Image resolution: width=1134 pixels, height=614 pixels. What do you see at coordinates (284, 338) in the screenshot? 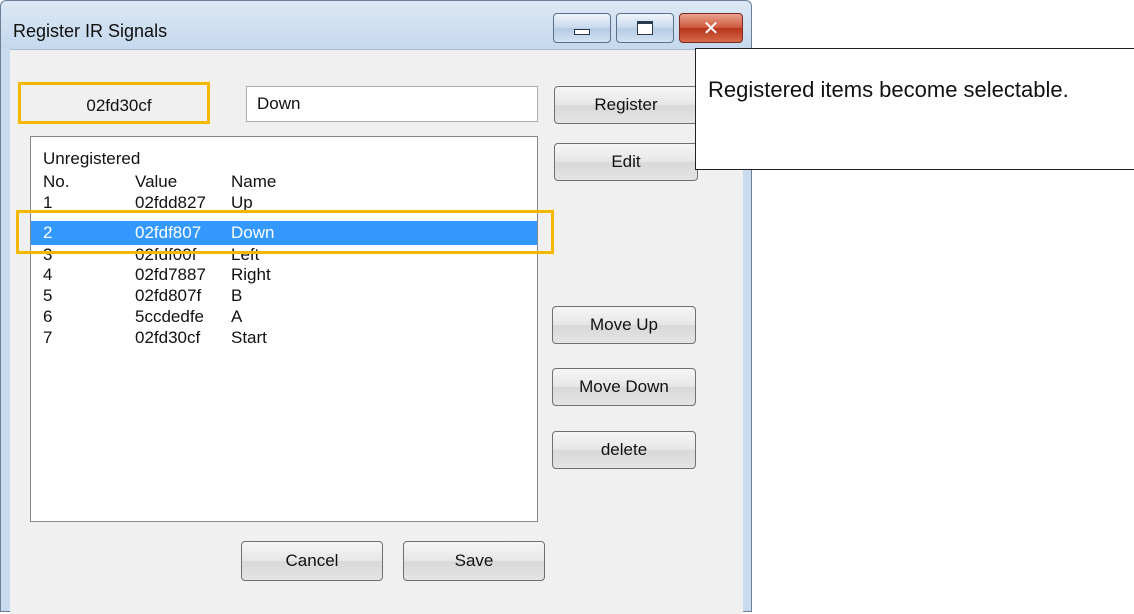
I see `list-item: 7 02fd30cf Start` at bounding box center [284, 338].